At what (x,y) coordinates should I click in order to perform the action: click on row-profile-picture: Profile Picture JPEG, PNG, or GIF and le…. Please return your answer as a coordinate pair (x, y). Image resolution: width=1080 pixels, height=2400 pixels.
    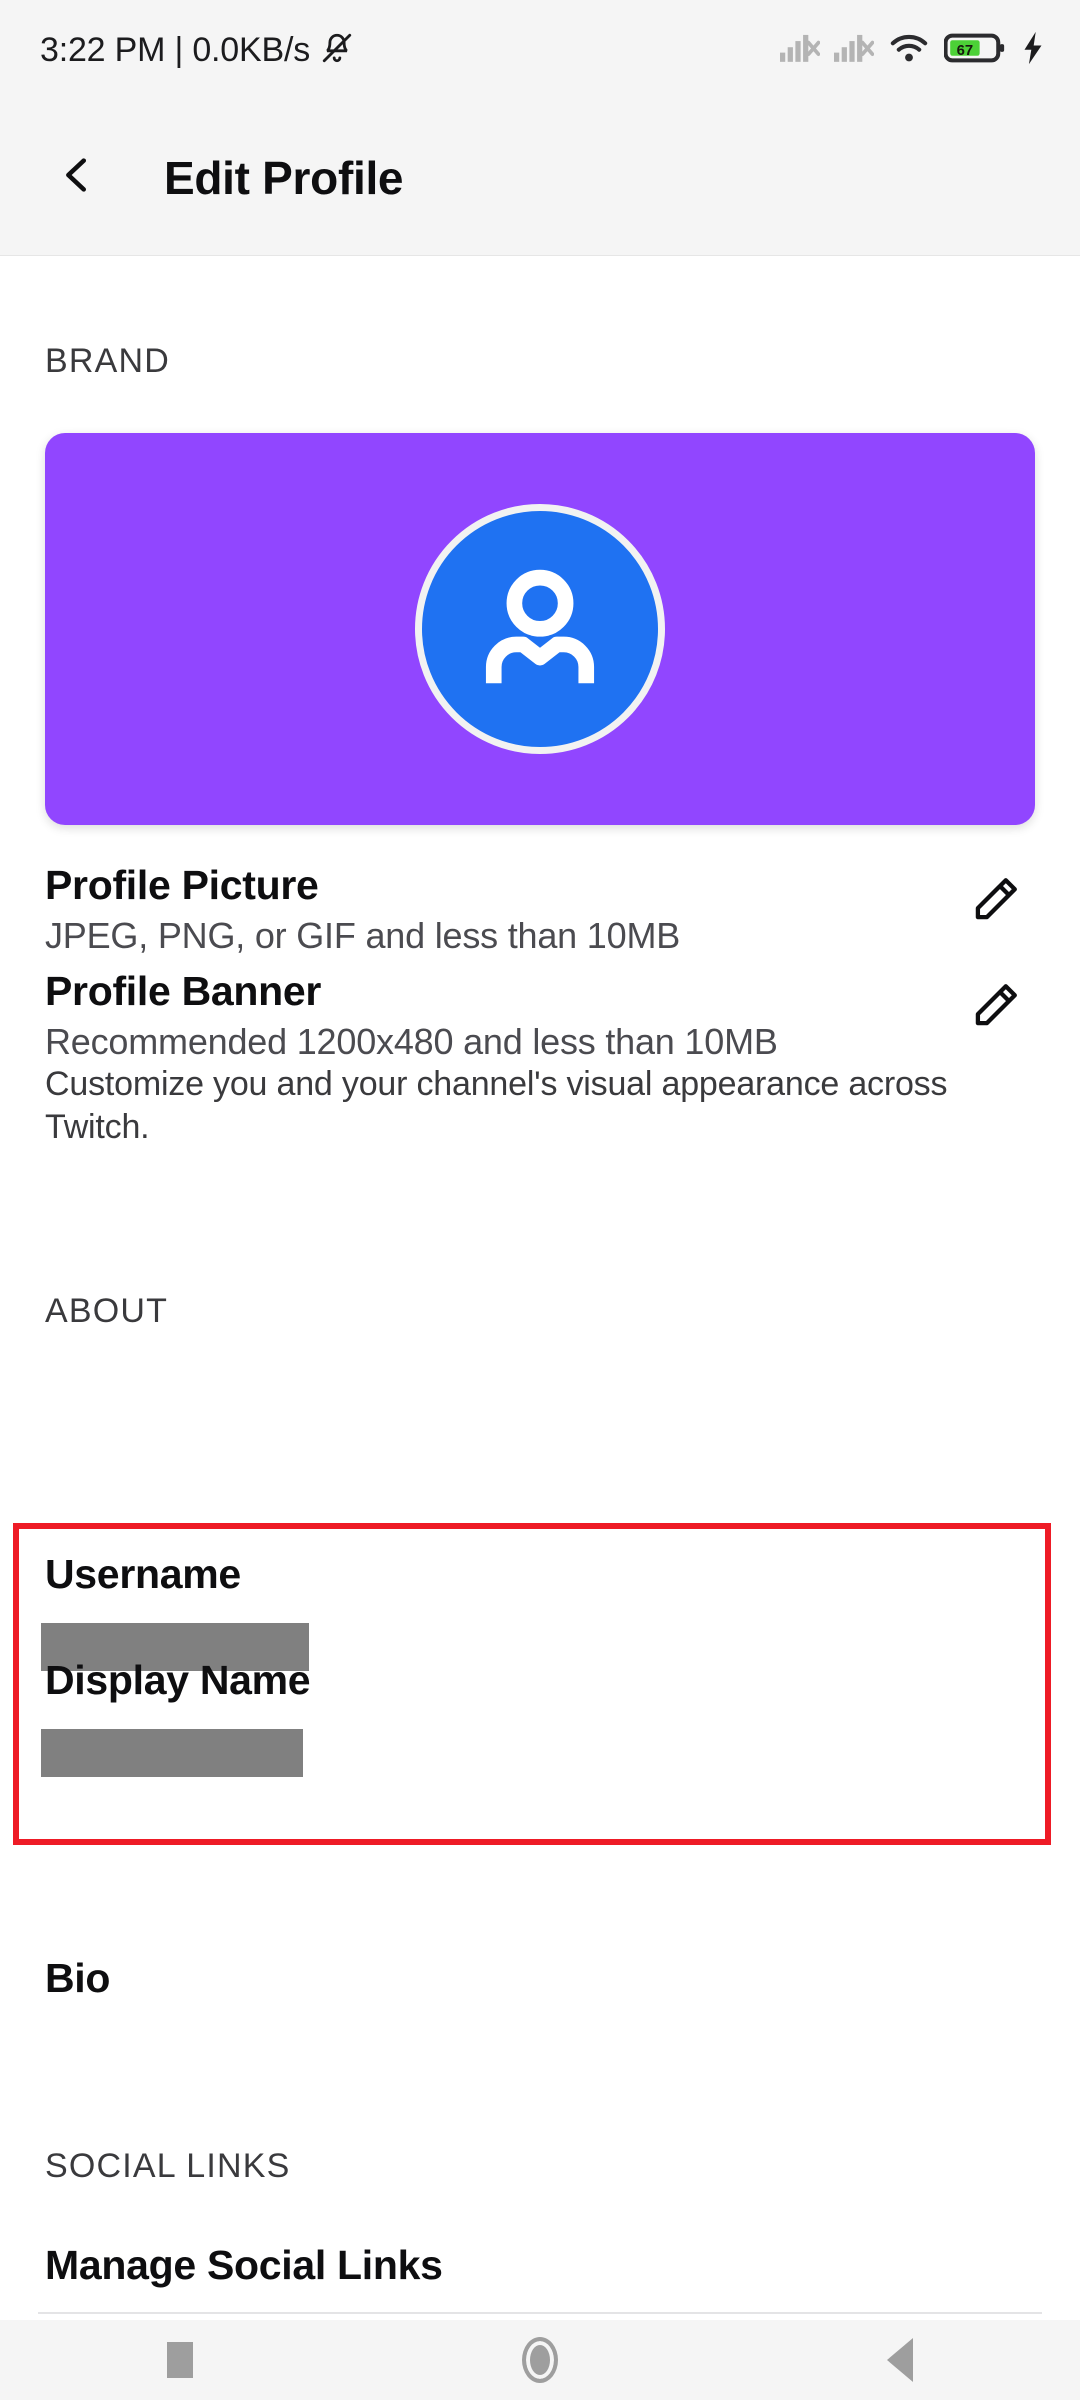
    Looking at the image, I should click on (540, 909).